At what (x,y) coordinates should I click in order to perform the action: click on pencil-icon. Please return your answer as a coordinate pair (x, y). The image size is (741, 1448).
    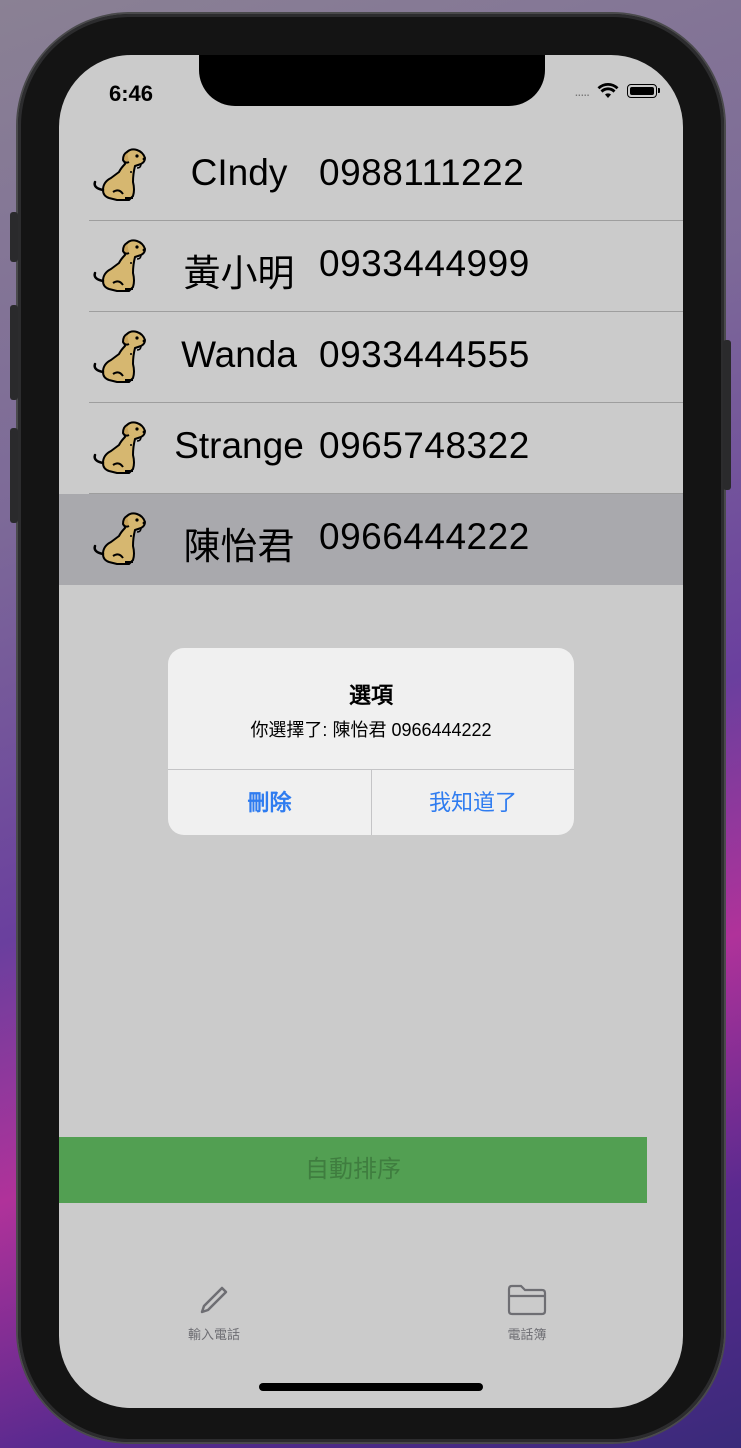
    Looking at the image, I should click on (214, 1300).